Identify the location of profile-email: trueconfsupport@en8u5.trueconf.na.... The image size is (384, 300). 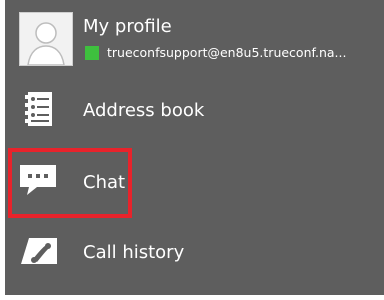
(227, 52).